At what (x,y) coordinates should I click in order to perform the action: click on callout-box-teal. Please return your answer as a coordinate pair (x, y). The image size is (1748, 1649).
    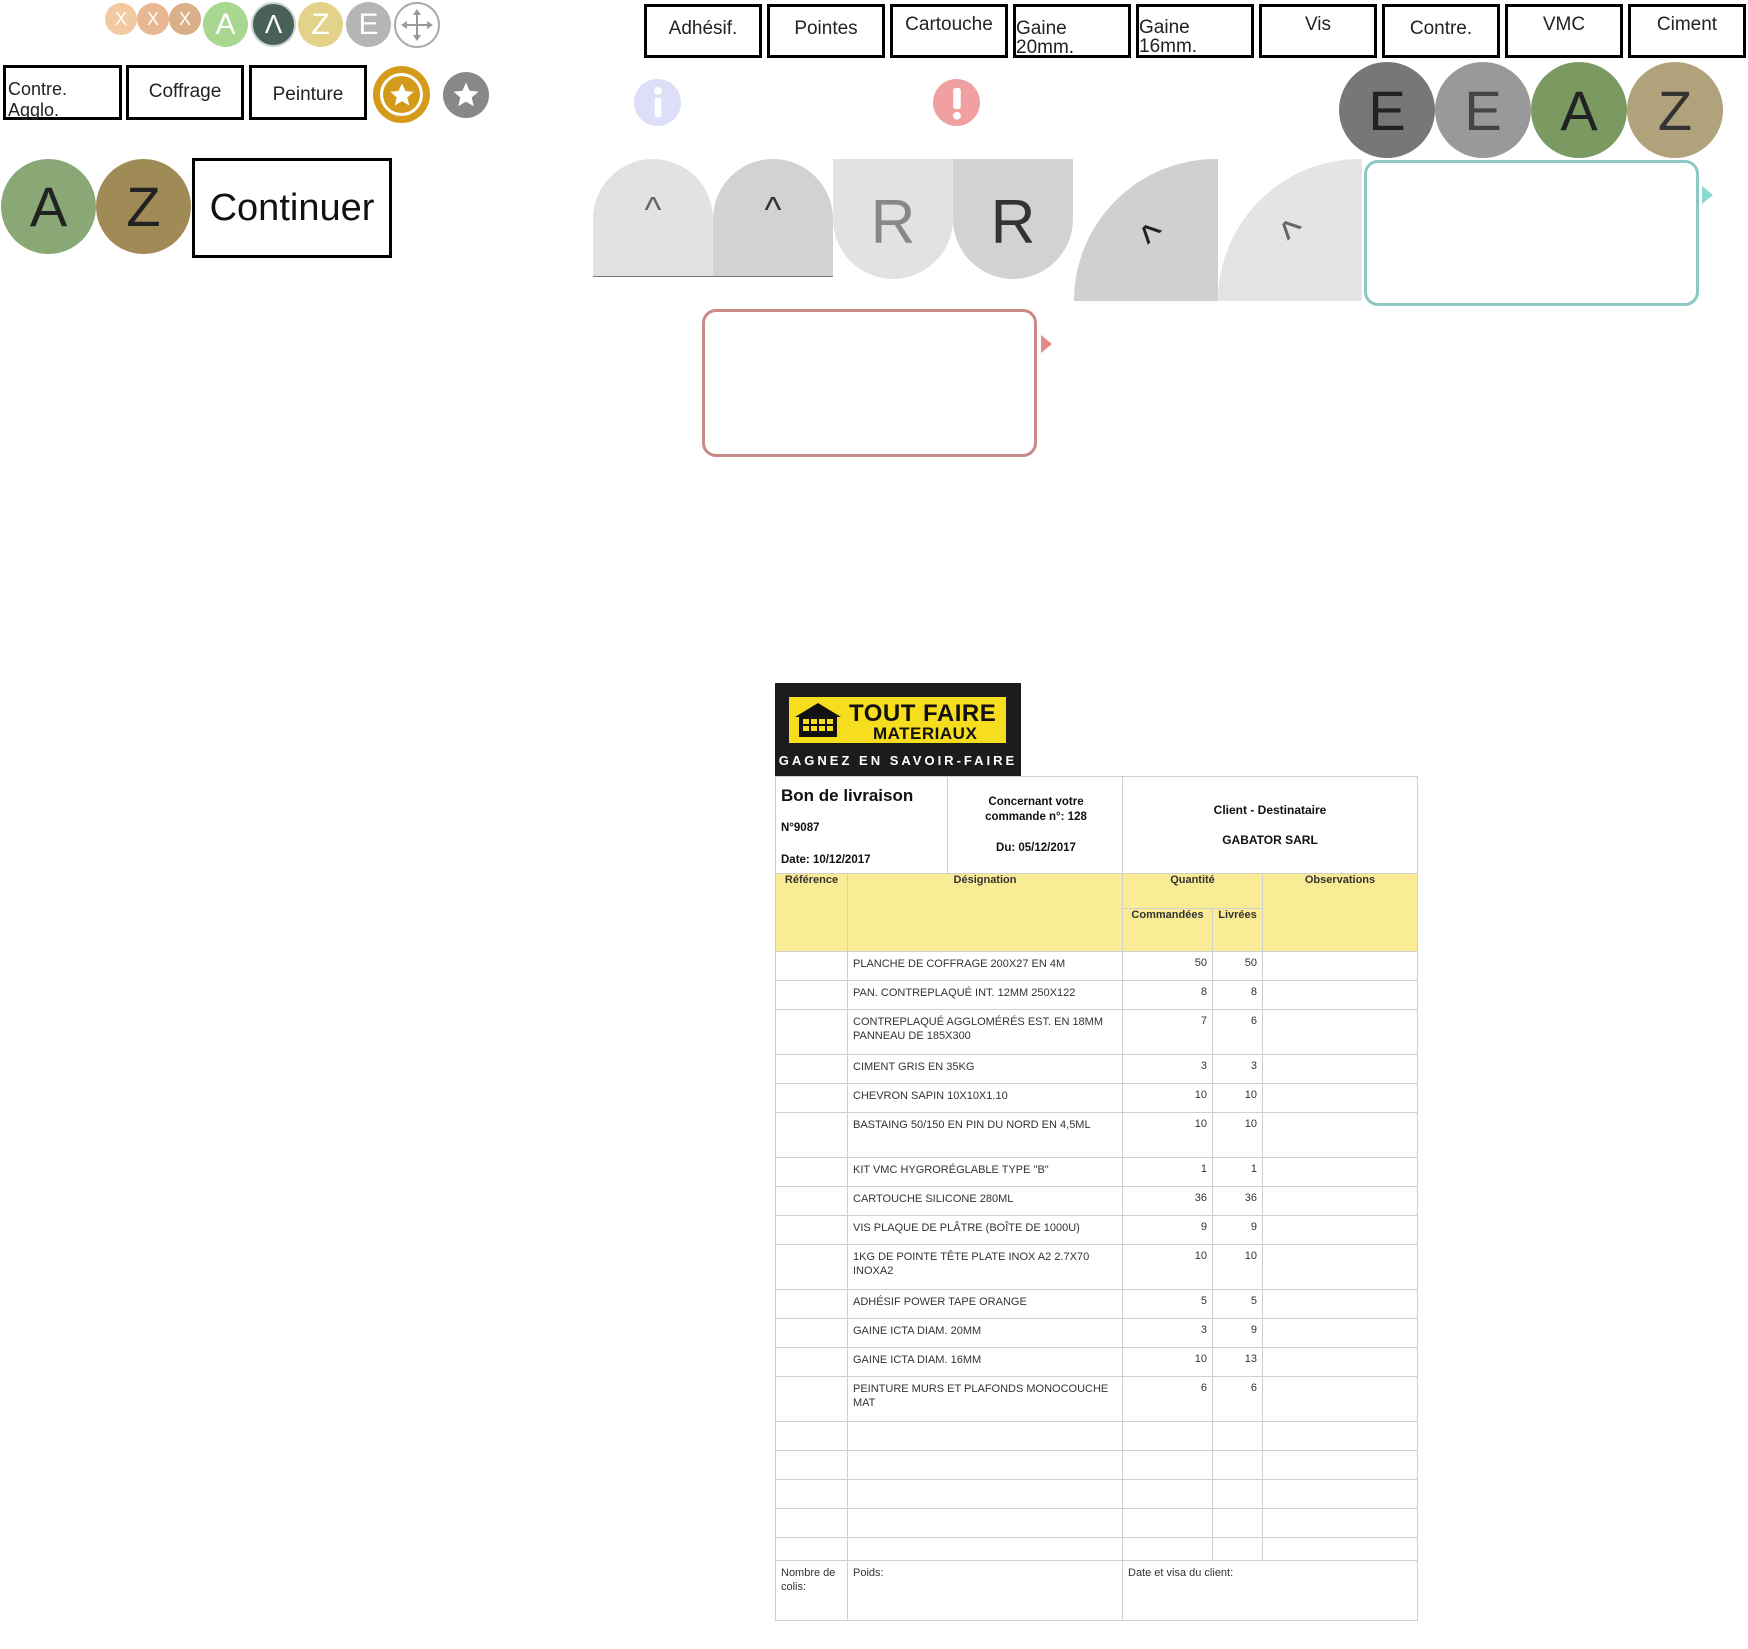
    Looking at the image, I should click on (1531, 233).